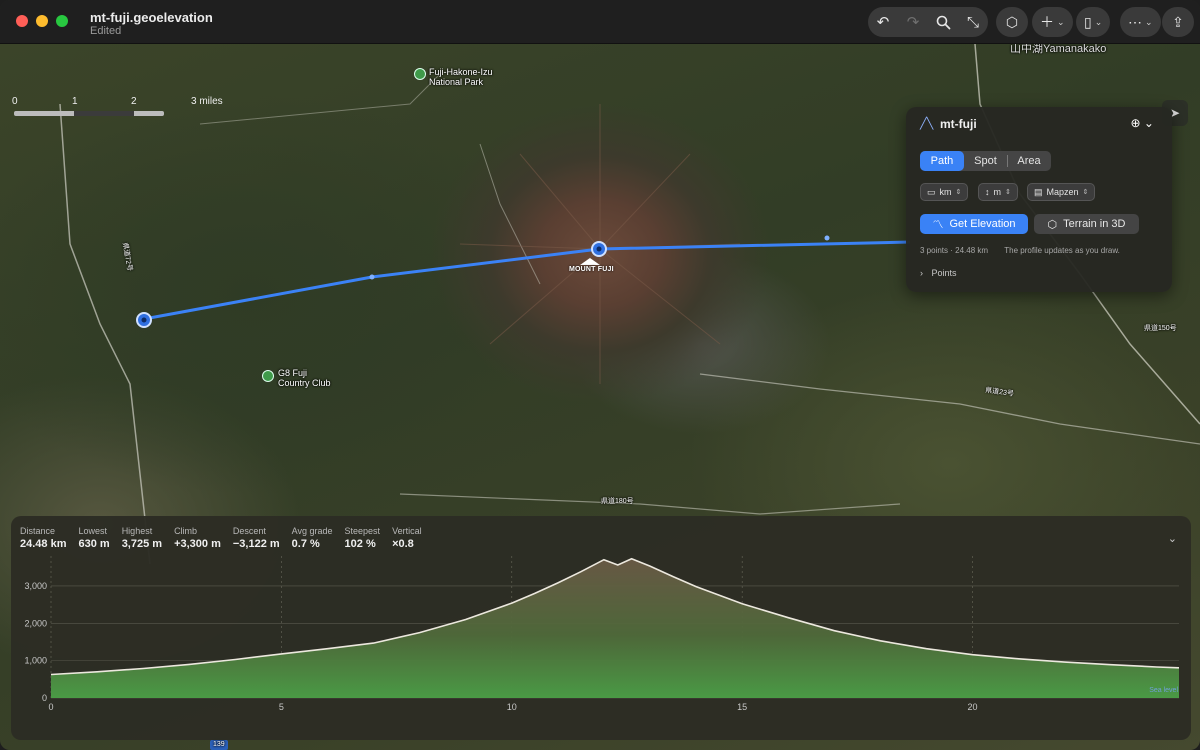 This screenshot has height=750, width=1200. What do you see at coordinates (1163, 690) in the screenshot?
I see `sea-level-label: Sea level` at bounding box center [1163, 690].